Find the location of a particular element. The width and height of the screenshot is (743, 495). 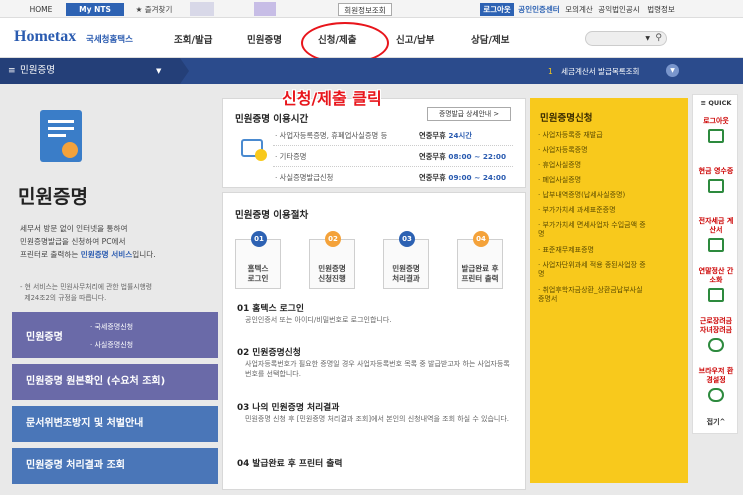

quick-incentive: 근로장려금 자녀장려금 is located at coordinates (716, 334).